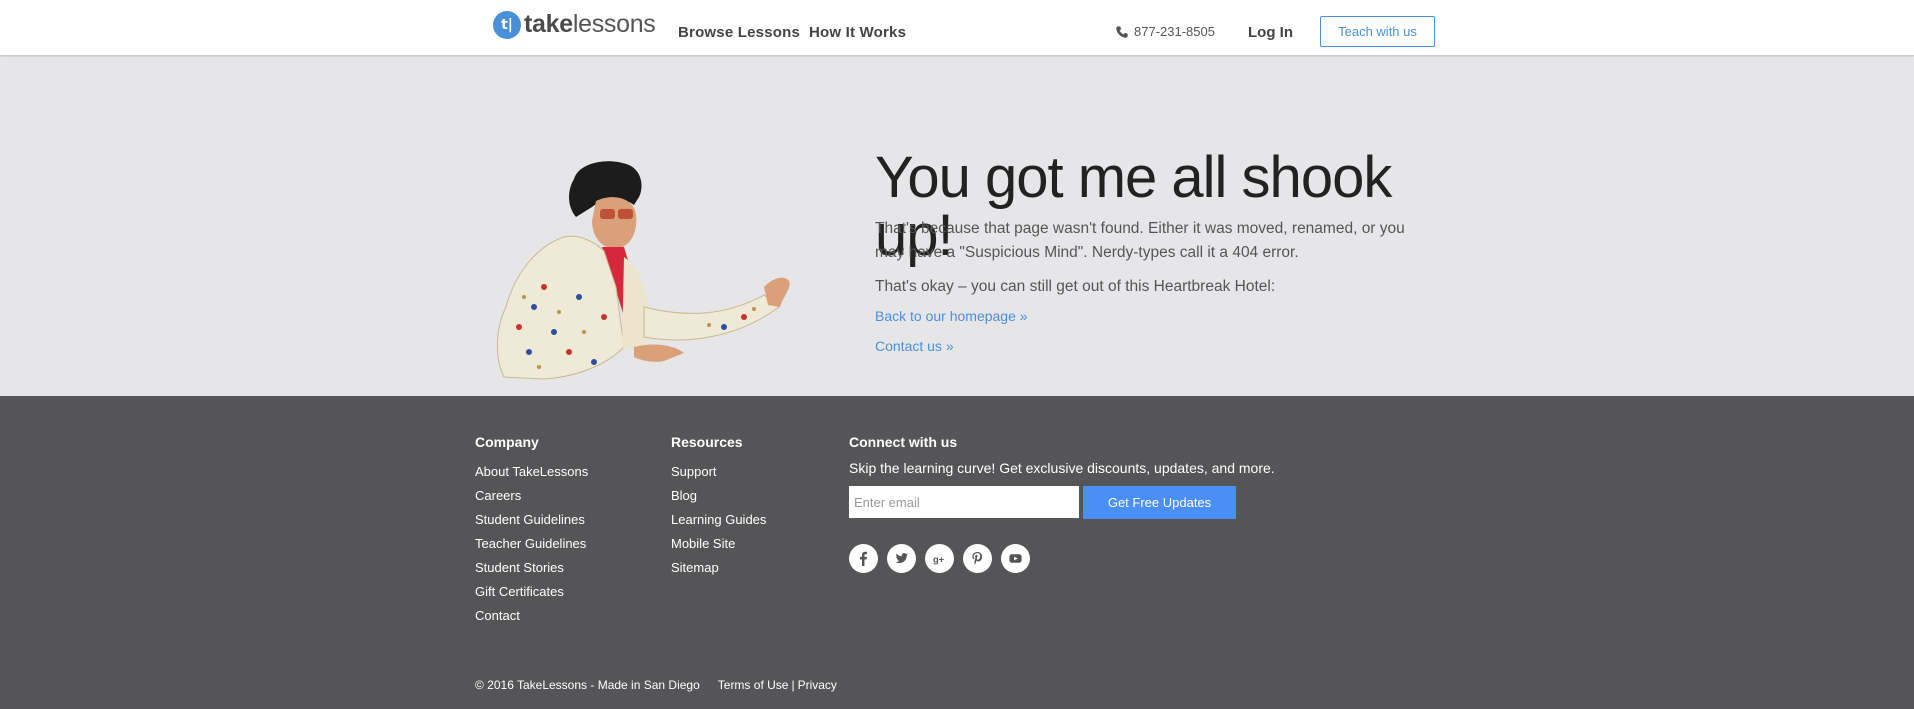  Describe the element at coordinates (951, 316) in the screenshot. I see `back-to-homepage-link: Back to our homepage »` at that location.